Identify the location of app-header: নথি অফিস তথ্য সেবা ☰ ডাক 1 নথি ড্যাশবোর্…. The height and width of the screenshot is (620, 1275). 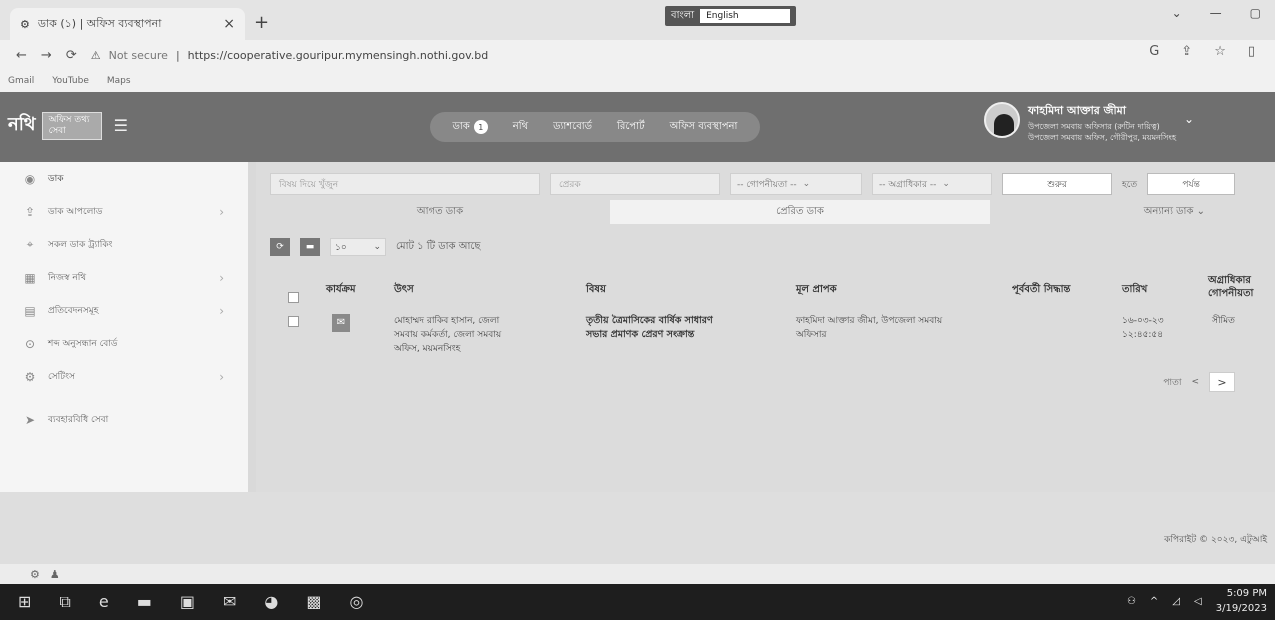
(637, 127).